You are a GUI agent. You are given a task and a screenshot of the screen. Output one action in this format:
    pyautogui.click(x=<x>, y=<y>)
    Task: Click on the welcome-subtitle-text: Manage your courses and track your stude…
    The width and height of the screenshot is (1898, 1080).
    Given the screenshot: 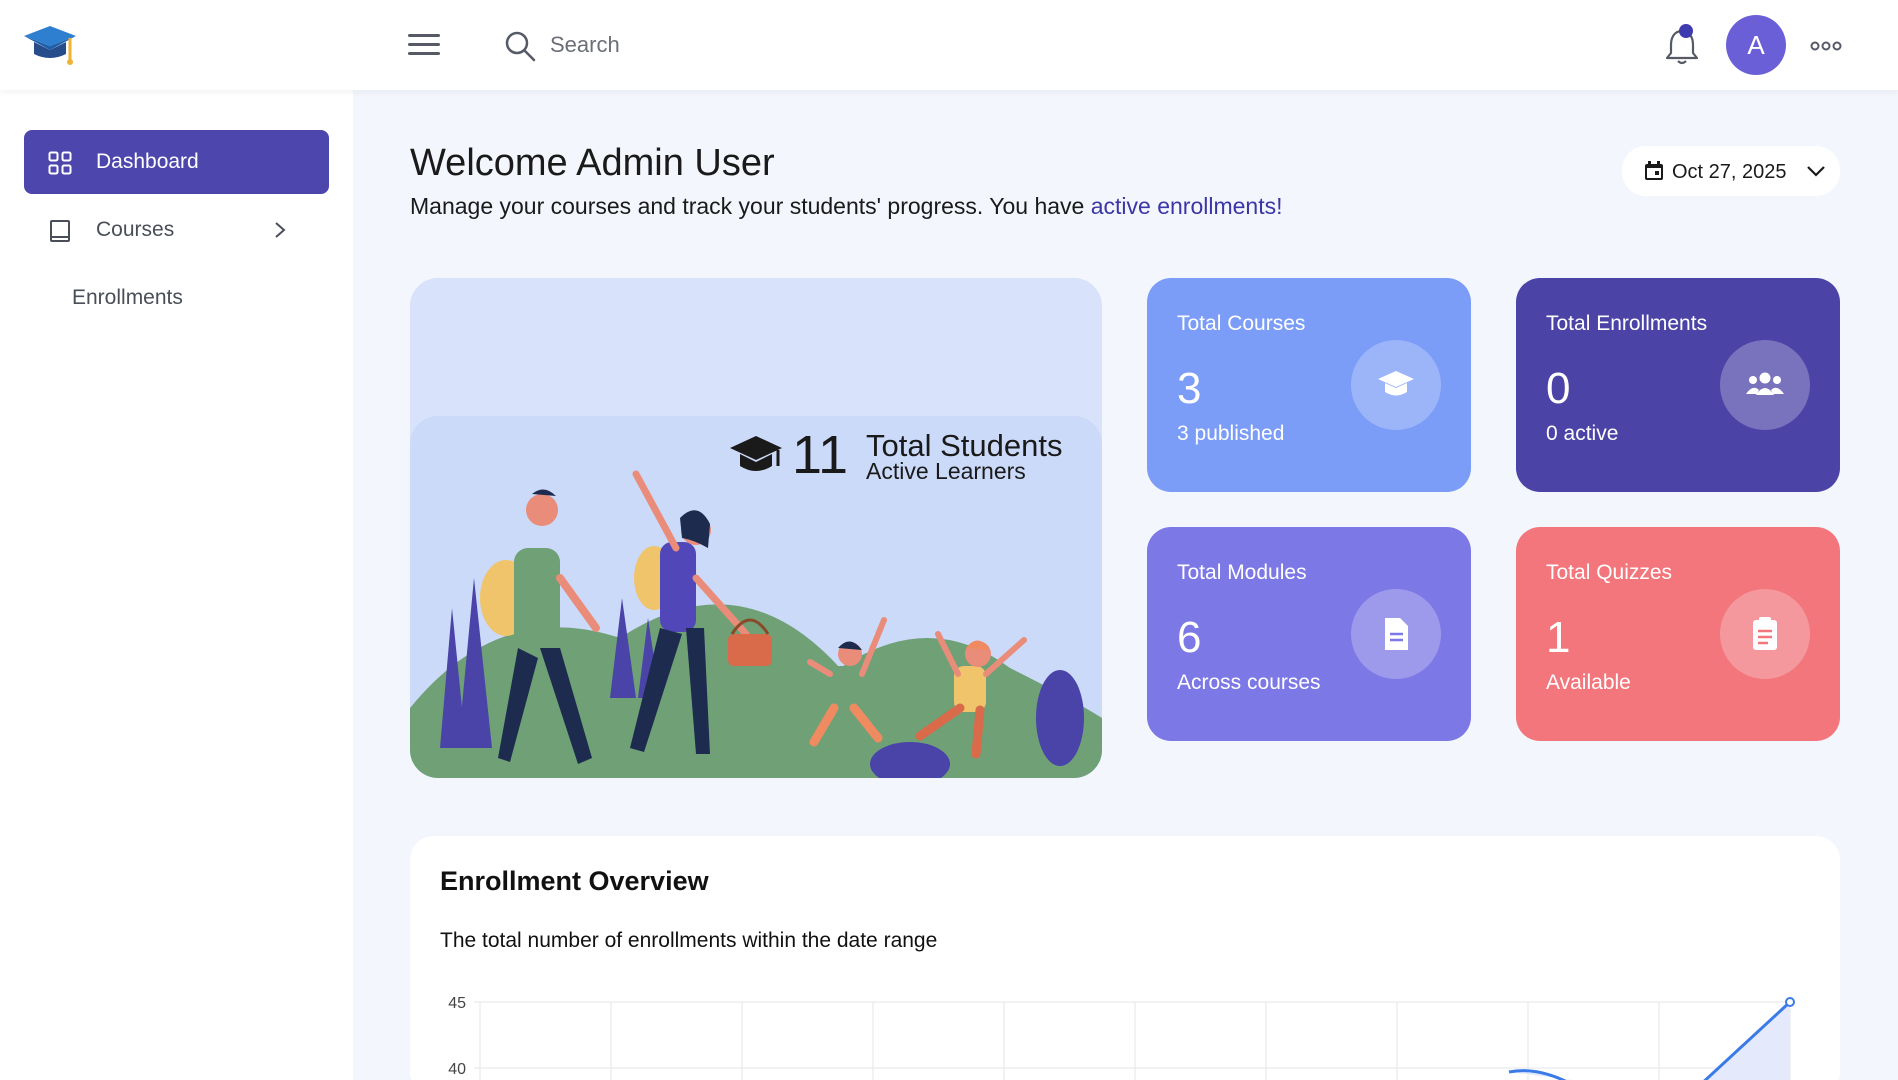 What is the action you would take?
    pyautogui.click(x=750, y=206)
    